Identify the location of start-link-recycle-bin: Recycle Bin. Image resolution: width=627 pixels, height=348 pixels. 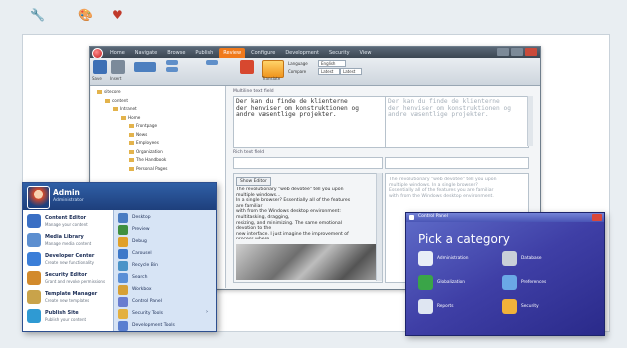
(166, 267).